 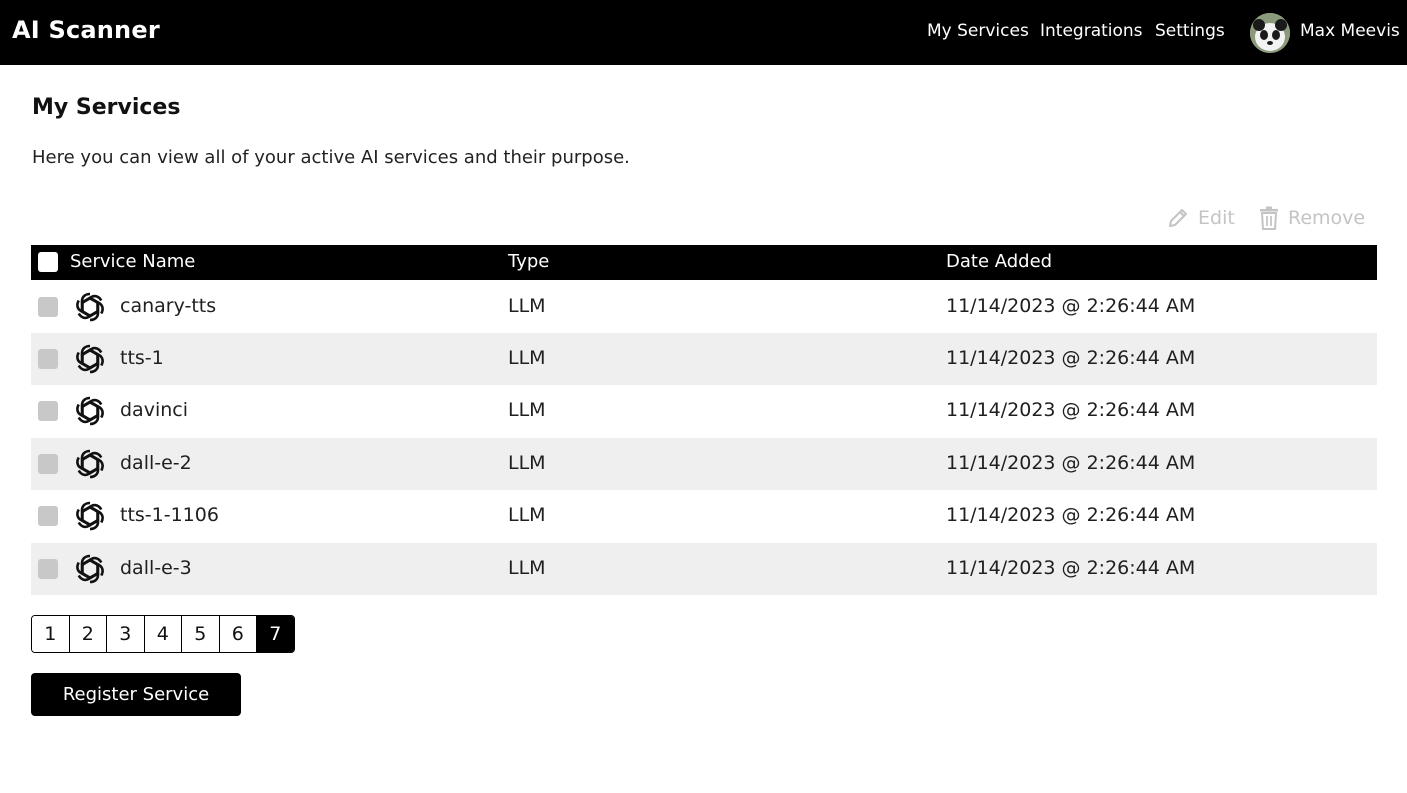 What do you see at coordinates (704, 262) in the screenshot?
I see `table-header: Service Name Type Date Added` at bounding box center [704, 262].